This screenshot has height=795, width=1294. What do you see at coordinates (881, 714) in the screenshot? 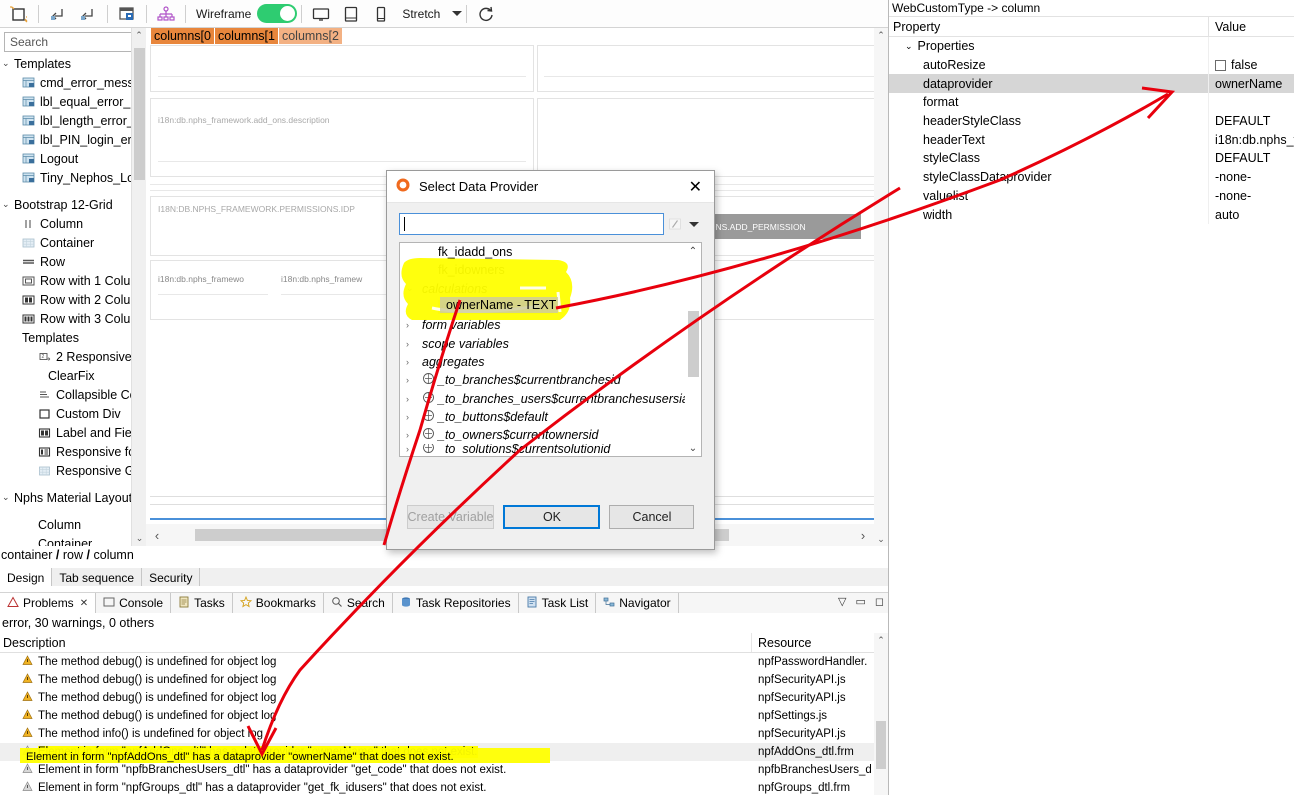
I see `problems-vertical-scrollbar: ⌃` at bounding box center [881, 714].